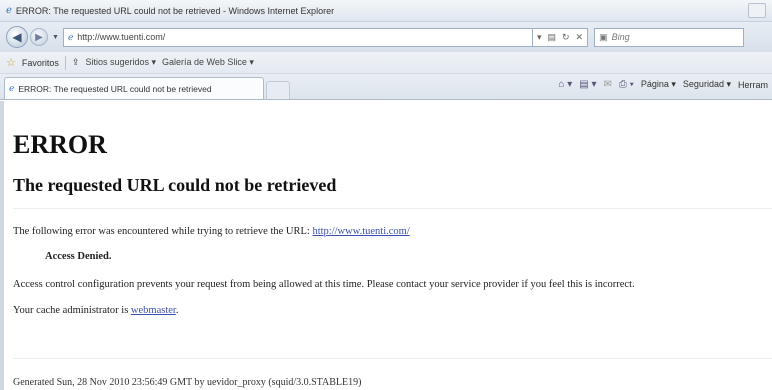 The height and width of the screenshot is (390, 772). What do you see at coordinates (603, 36) in the screenshot?
I see `bing-icon: ▣` at bounding box center [603, 36].